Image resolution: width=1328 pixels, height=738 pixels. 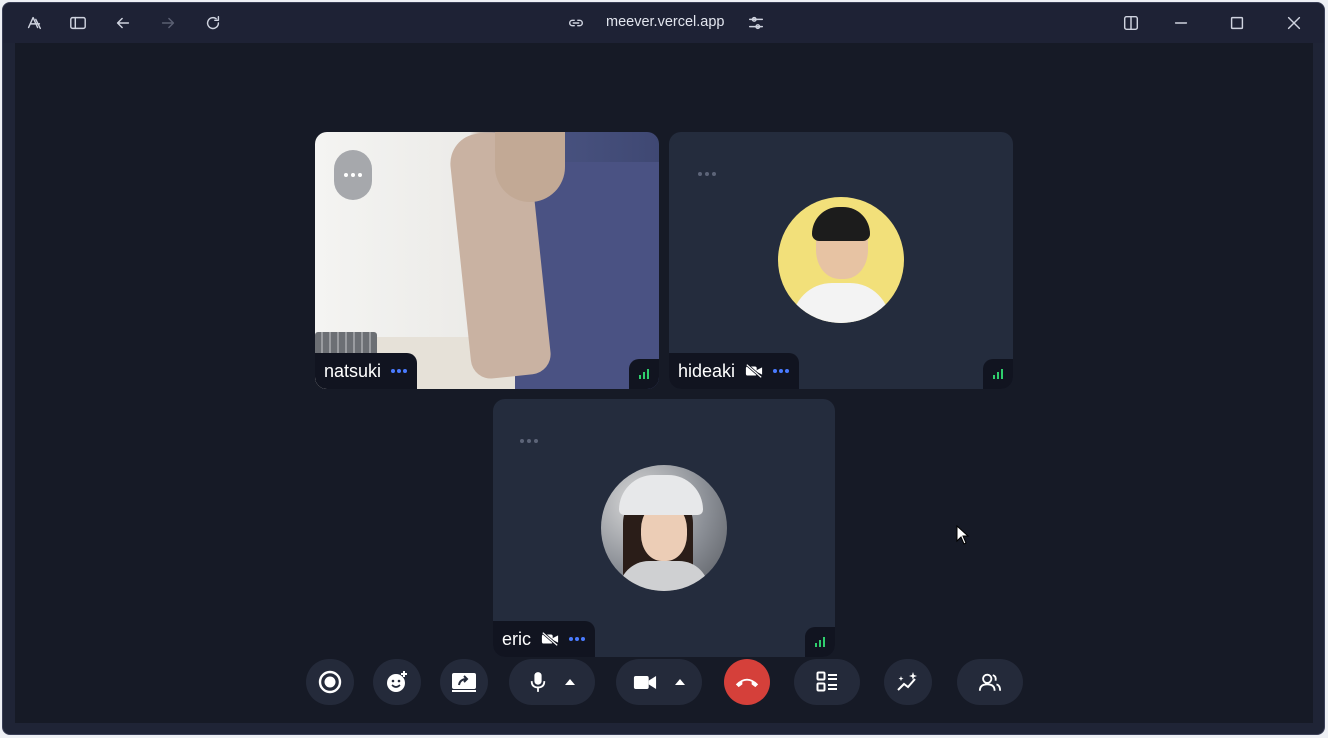 What do you see at coordinates (530, 167) in the screenshot?
I see `video-feed-detail` at bounding box center [530, 167].